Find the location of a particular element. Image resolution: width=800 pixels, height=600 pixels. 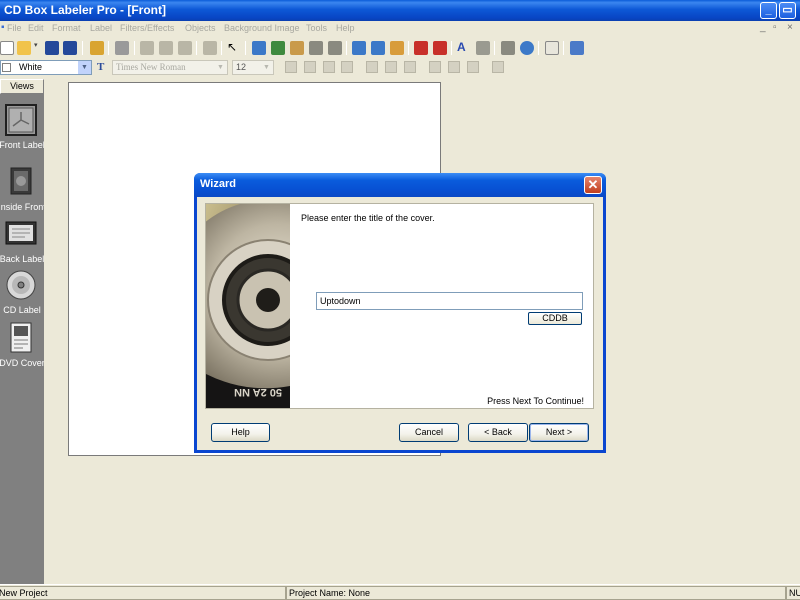

minimize-button: _ is located at coordinates (768, 10).